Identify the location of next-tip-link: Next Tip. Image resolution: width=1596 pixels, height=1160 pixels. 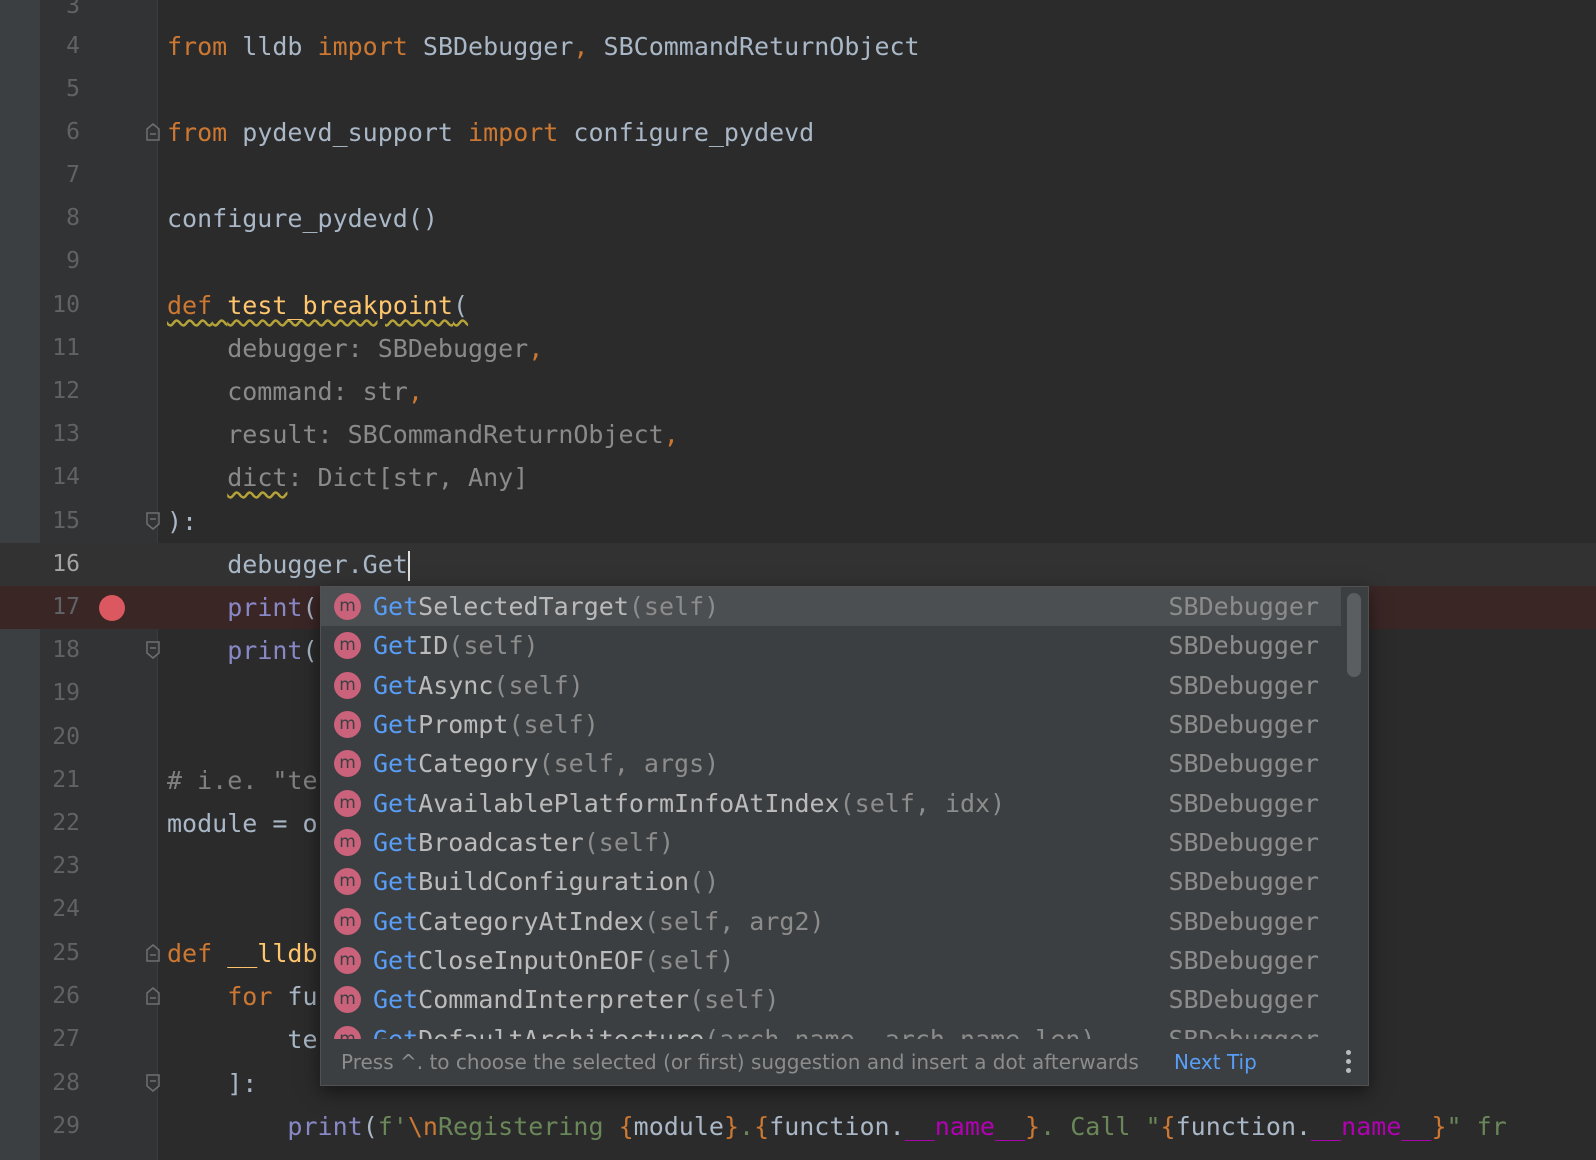
(1215, 1062).